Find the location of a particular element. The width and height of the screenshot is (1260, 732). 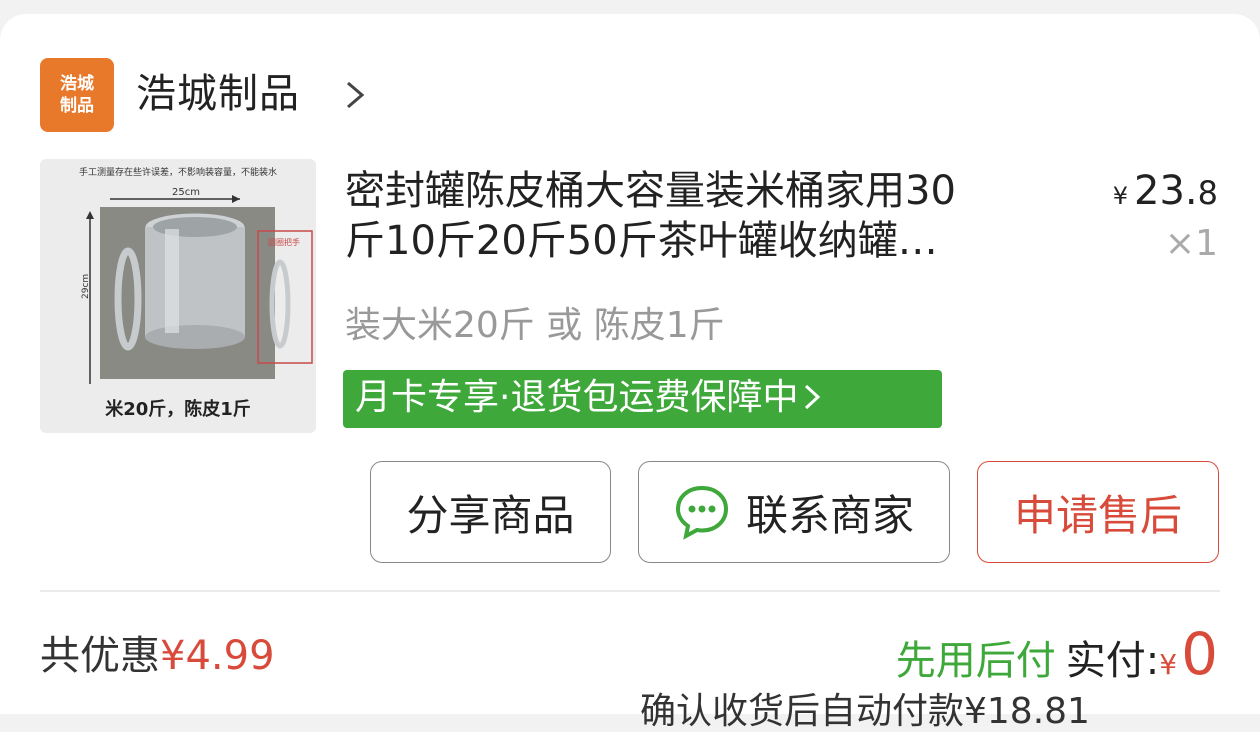

store-name: 浩城制品 is located at coordinates (218, 94).